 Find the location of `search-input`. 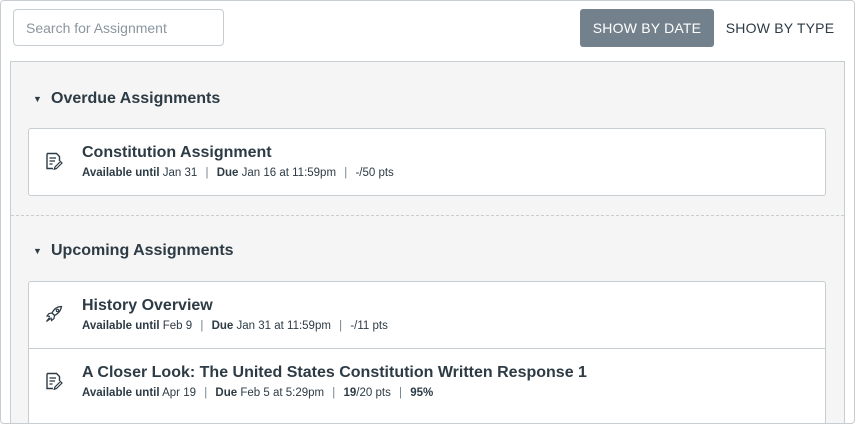

search-input is located at coordinates (118, 27).